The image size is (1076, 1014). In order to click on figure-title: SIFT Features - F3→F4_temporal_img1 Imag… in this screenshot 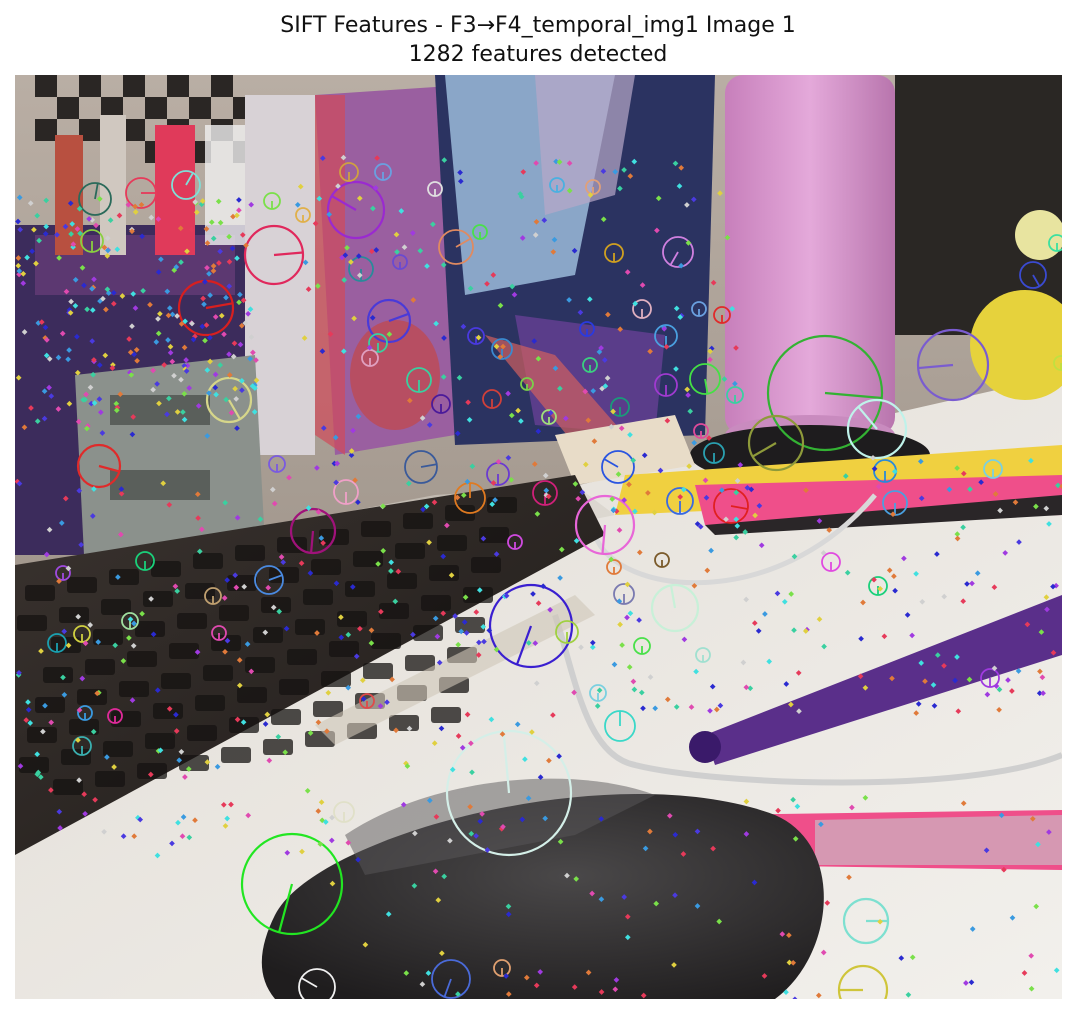, I will do `click(538, 25)`.